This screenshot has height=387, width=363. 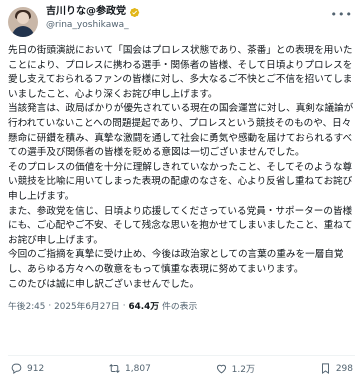 What do you see at coordinates (144, 307) in the screenshot?
I see `view-count: 64.4万` at bounding box center [144, 307].